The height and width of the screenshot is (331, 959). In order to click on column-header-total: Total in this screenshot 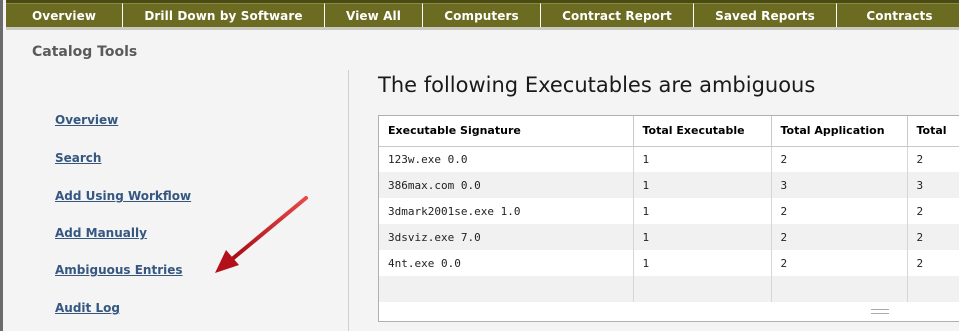, I will do `click(933, 131)`.